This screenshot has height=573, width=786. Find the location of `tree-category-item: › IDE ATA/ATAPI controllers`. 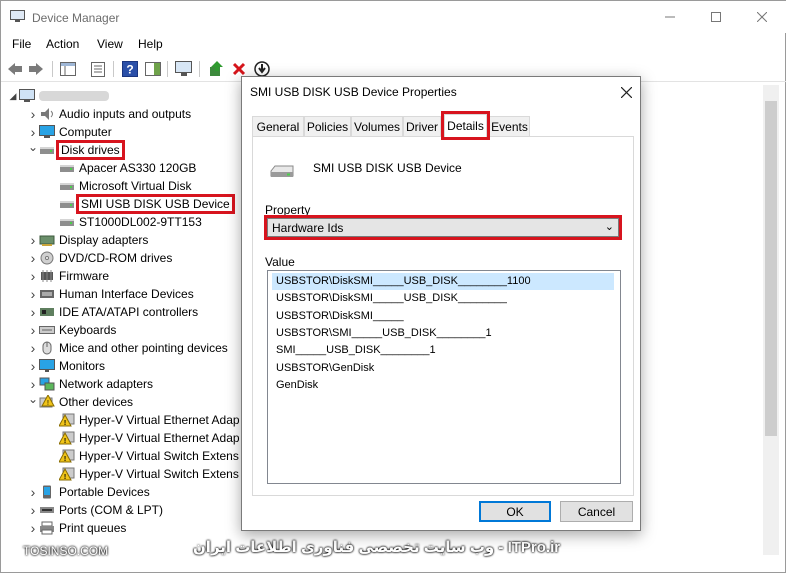

tree-category-item: › IDE ATA/ATAPI controllers is located at coordinates (113, 312).